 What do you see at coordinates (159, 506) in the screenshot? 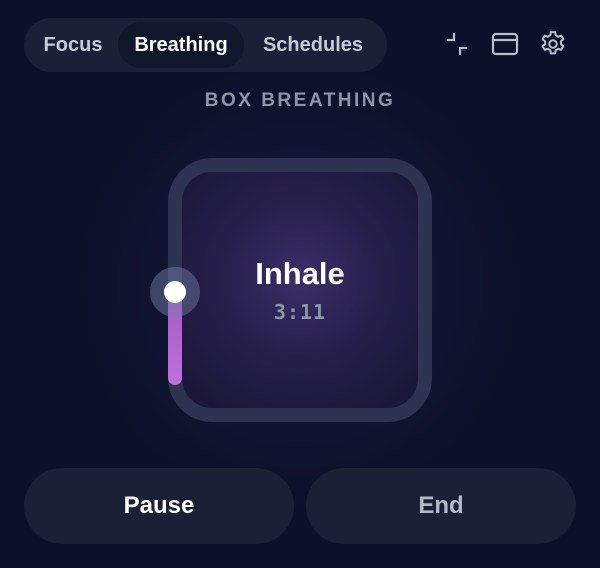
I see `pause-button: Pause` at bounding box center [159, 506].